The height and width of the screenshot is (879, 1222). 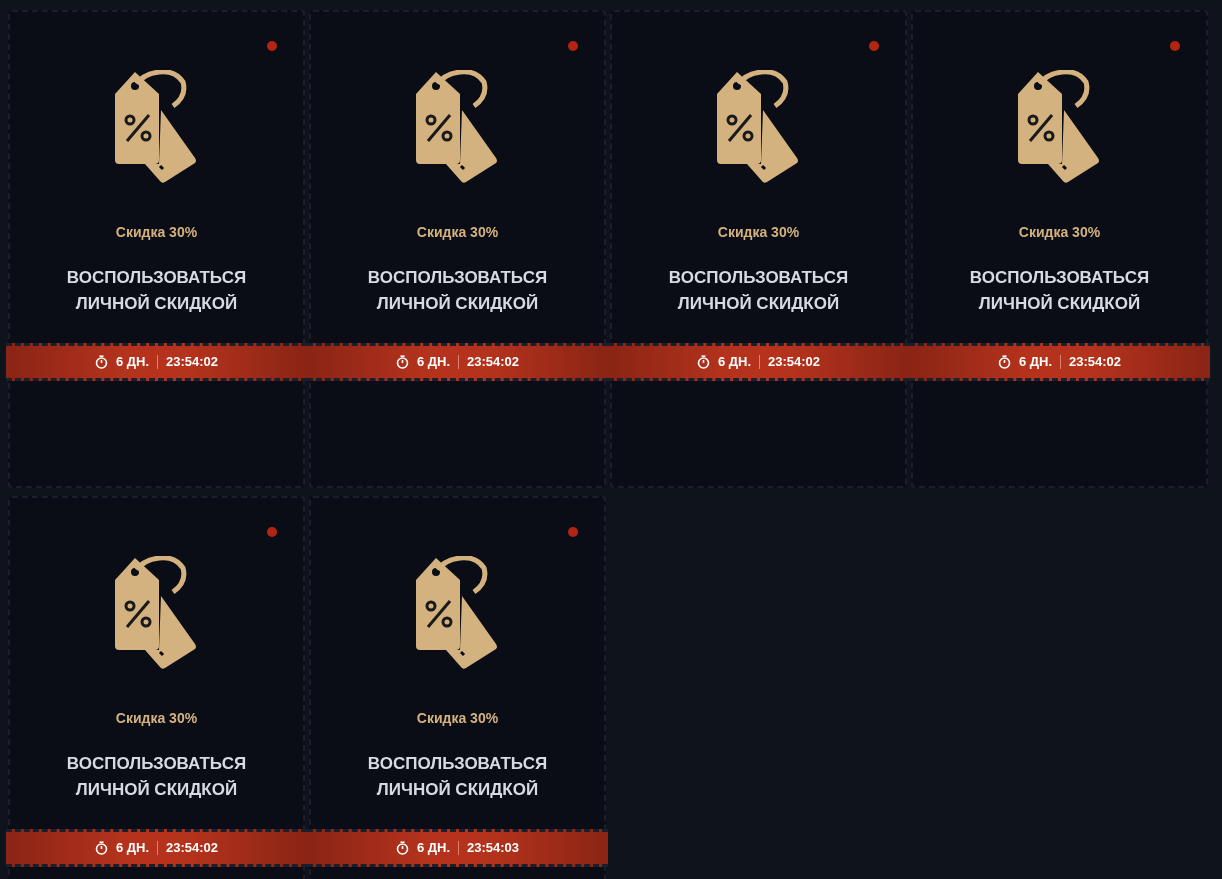 What do you see at coordinates (493, 848) in the screenshot?
I see `time-remaining: 23:54:03` at bounding box center [493, 848].